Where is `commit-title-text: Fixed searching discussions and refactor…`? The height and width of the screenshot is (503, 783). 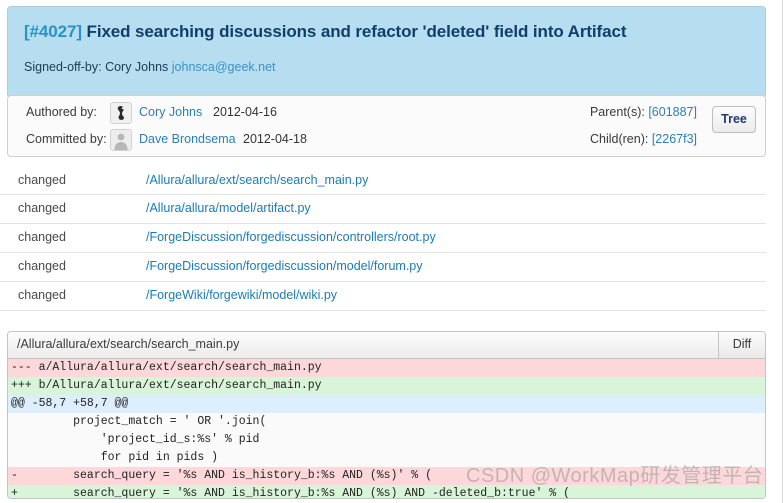 commit-title-text: Fixed searching discussions and refactor… is located at coordinates (356, 31).